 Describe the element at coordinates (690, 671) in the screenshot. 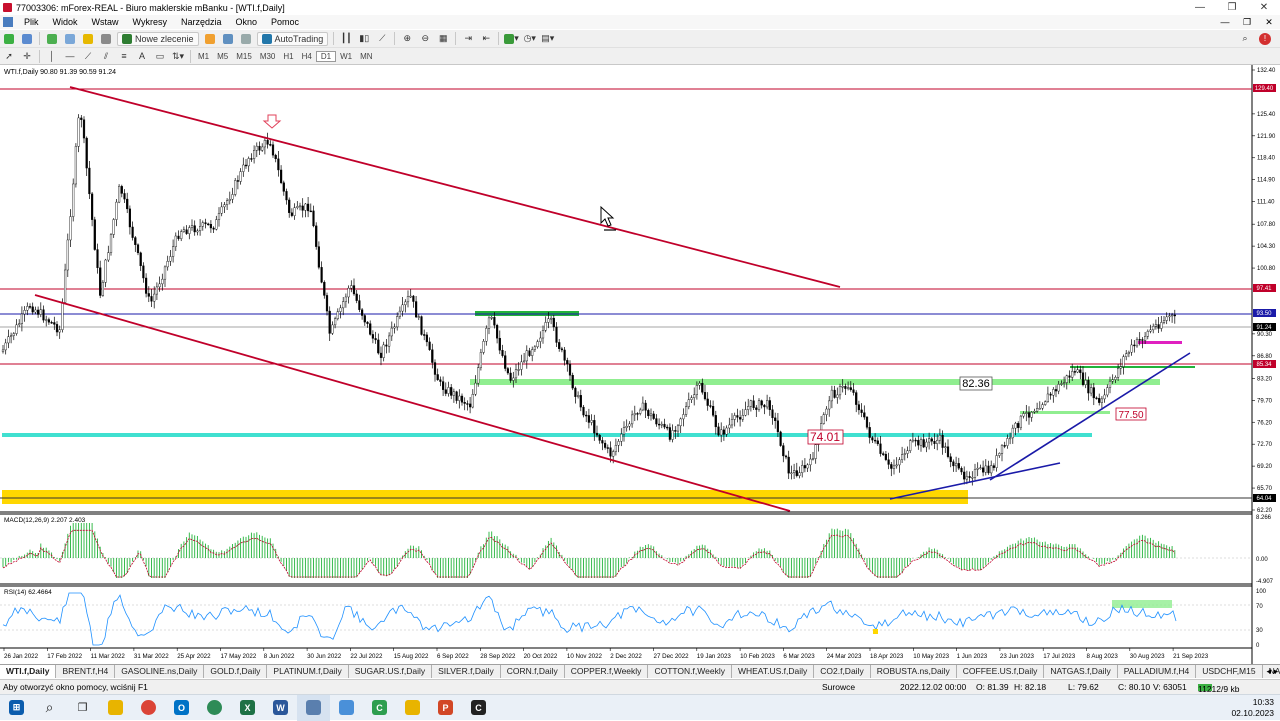

I see `tab-cotton: COTTON.f,Weekly` at that location.